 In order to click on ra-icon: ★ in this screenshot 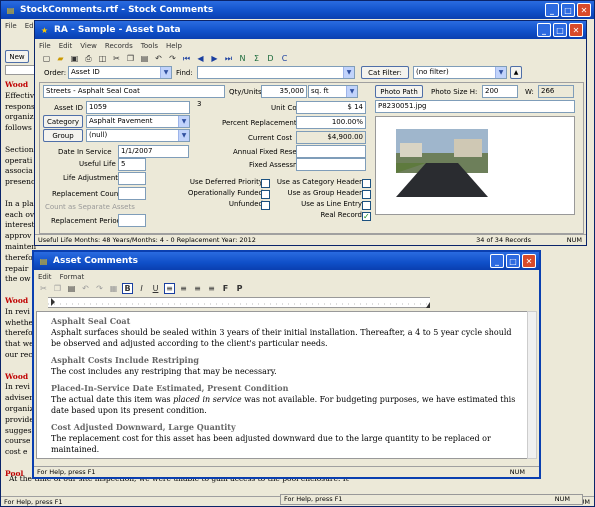, I will do `click(44, 30)`.